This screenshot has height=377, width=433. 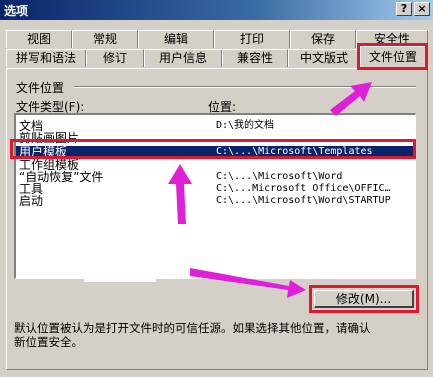 What do you see at coordinates (351, 99) in the screenshot?
I see `arrow-to-tab-icon` at bounding box center [351, 99].